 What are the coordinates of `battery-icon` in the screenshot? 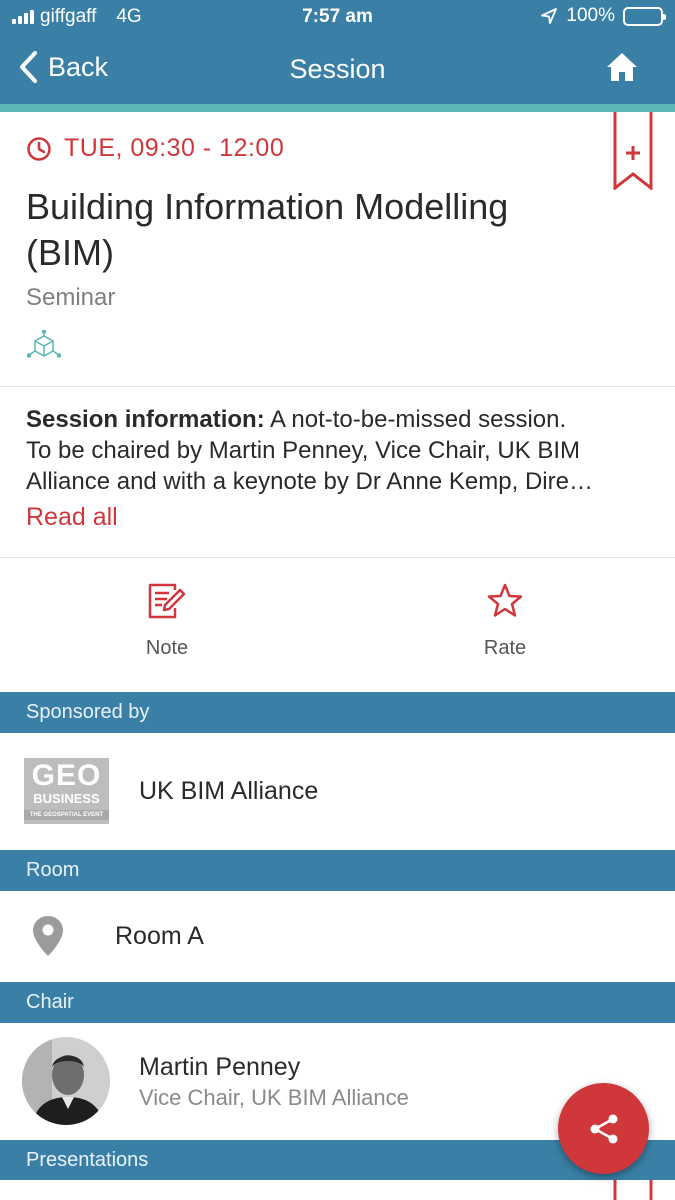 It's located at (644, 16).